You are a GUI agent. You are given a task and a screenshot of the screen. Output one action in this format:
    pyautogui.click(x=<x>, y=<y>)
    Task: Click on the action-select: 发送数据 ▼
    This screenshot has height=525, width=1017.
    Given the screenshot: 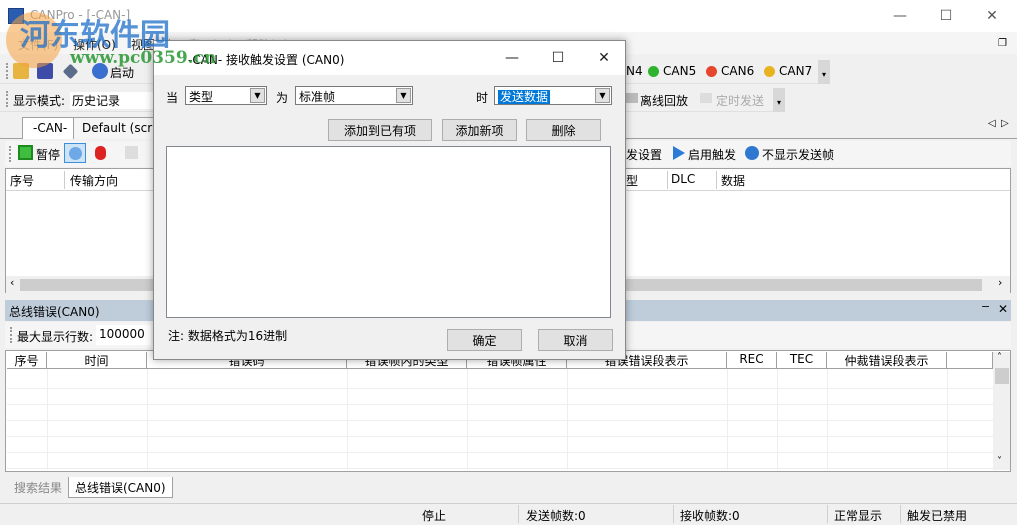 What is the action you would take?
    pyautogui.click(x=553, y=95)
    